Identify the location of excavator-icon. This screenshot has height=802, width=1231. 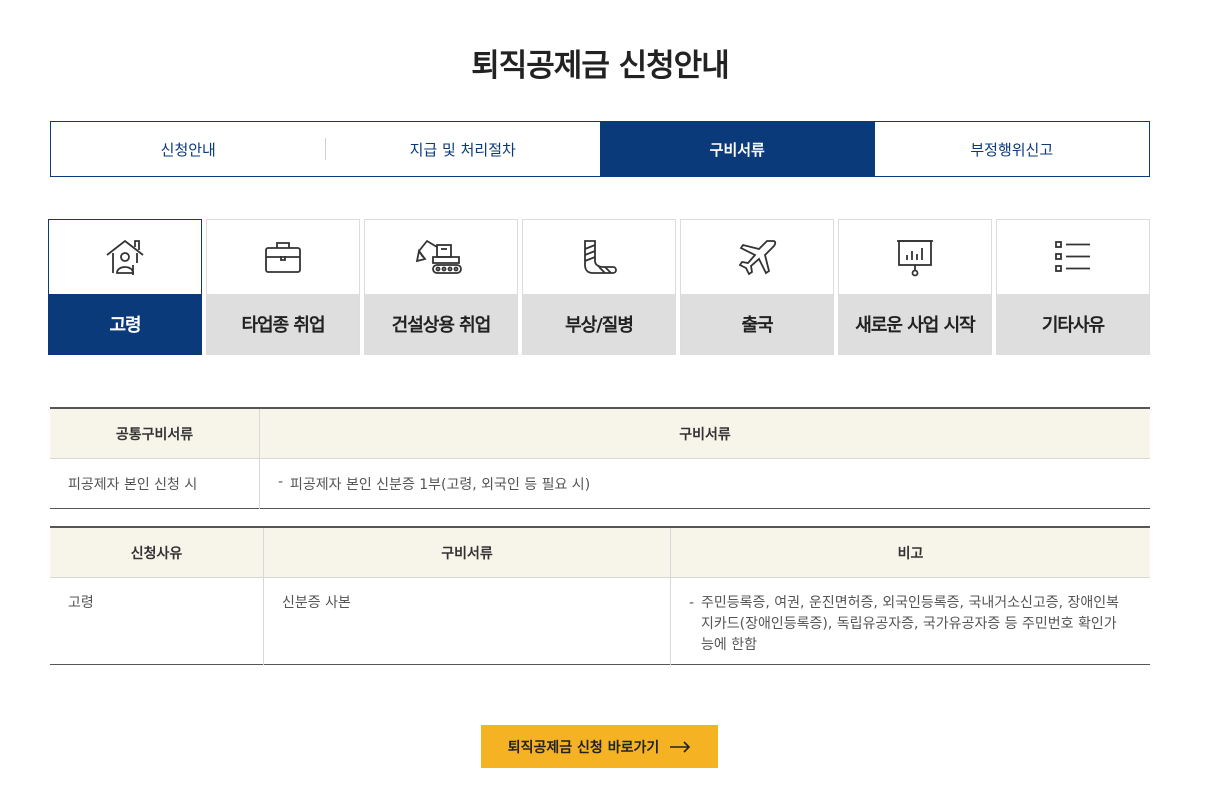
(438, 256).